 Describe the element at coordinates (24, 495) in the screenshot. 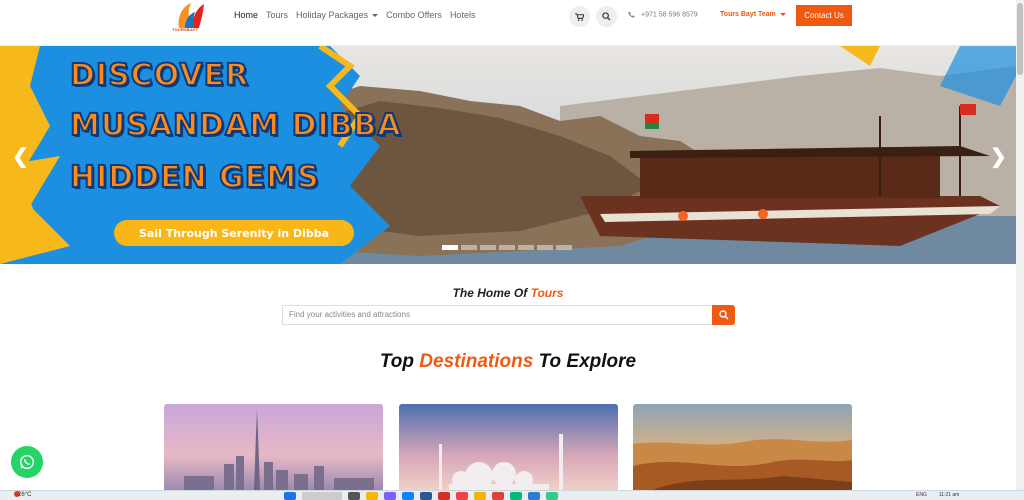

I see `weather-temperature: 26°C` at that location.